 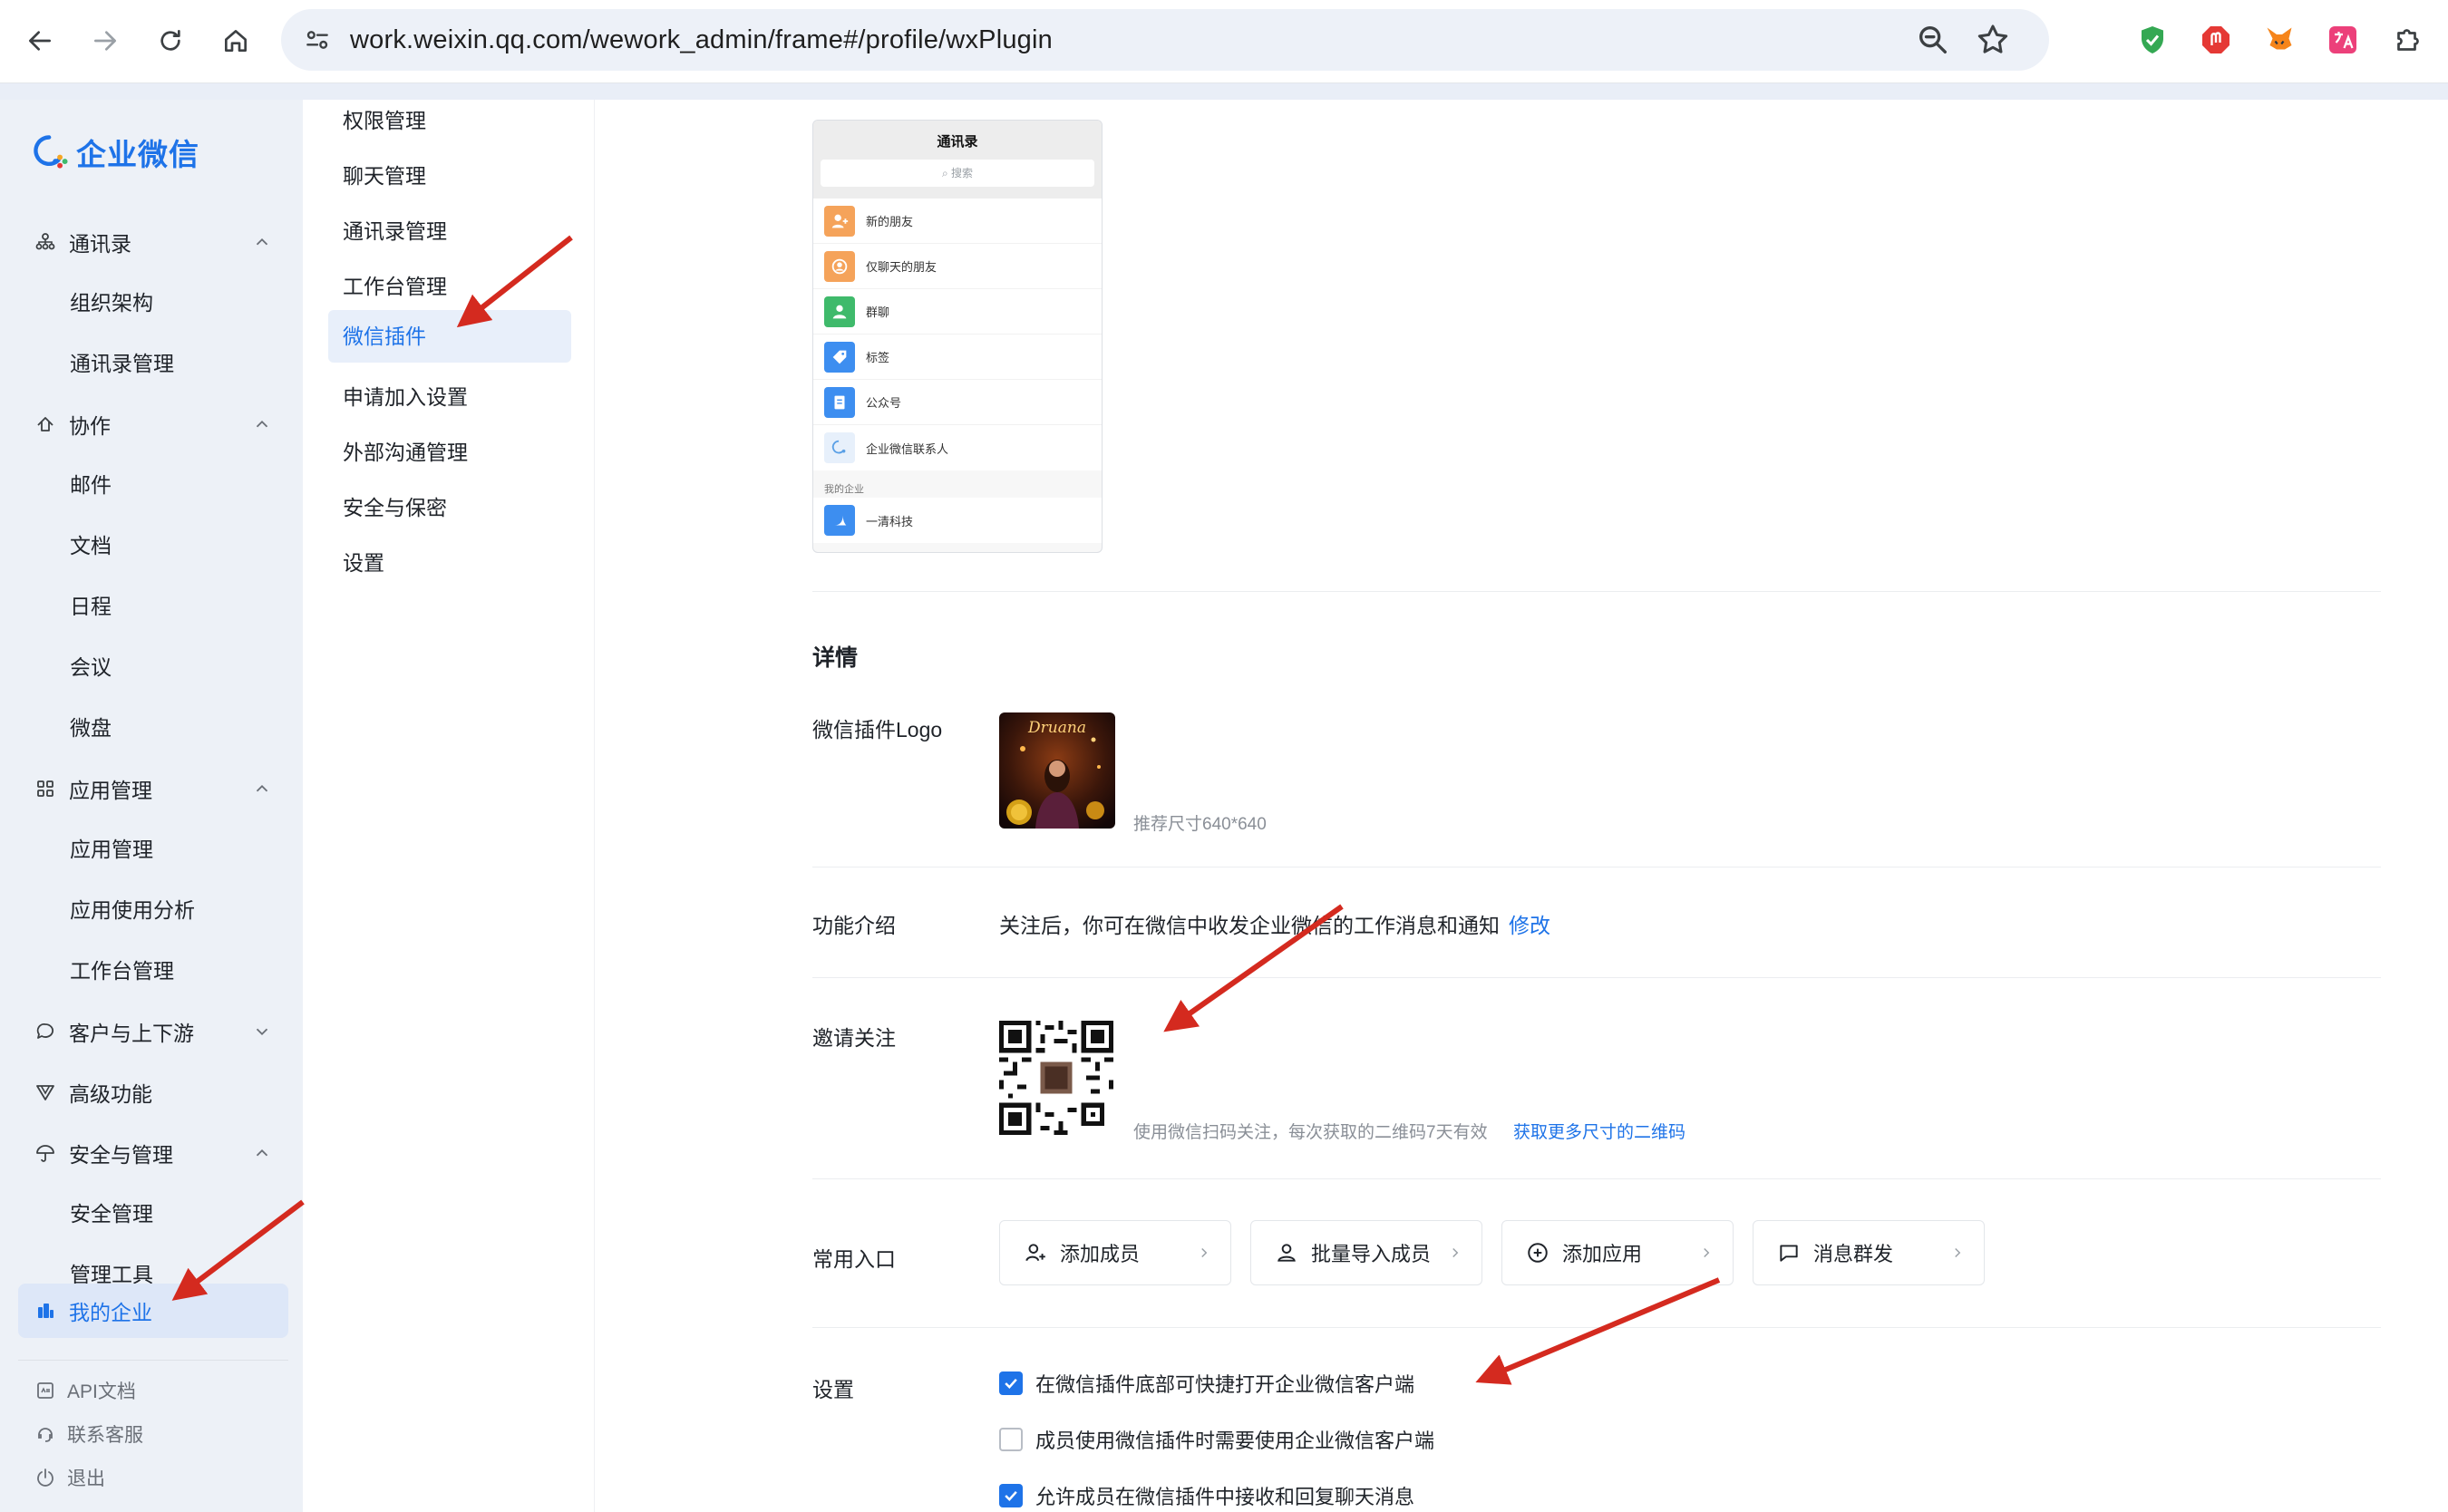 I want to click on sidebar-item-security-manage: 安全管理, so click(x=153, y=1213).